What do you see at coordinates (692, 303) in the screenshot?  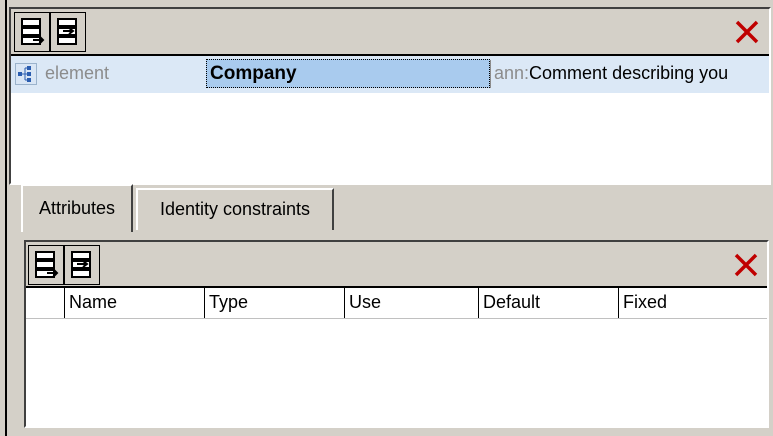 I see `column-header-fixed: Fixed` at bounding box center [692, 303].